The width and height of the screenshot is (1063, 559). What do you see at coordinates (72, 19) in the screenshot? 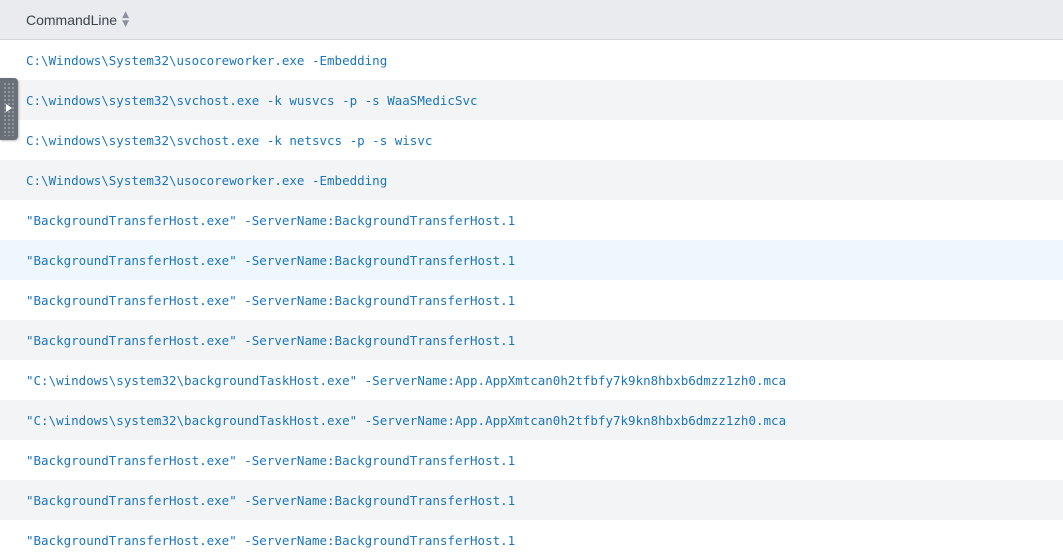
I see `column-header-label: CommandLine` at bounding box center [72, 19].